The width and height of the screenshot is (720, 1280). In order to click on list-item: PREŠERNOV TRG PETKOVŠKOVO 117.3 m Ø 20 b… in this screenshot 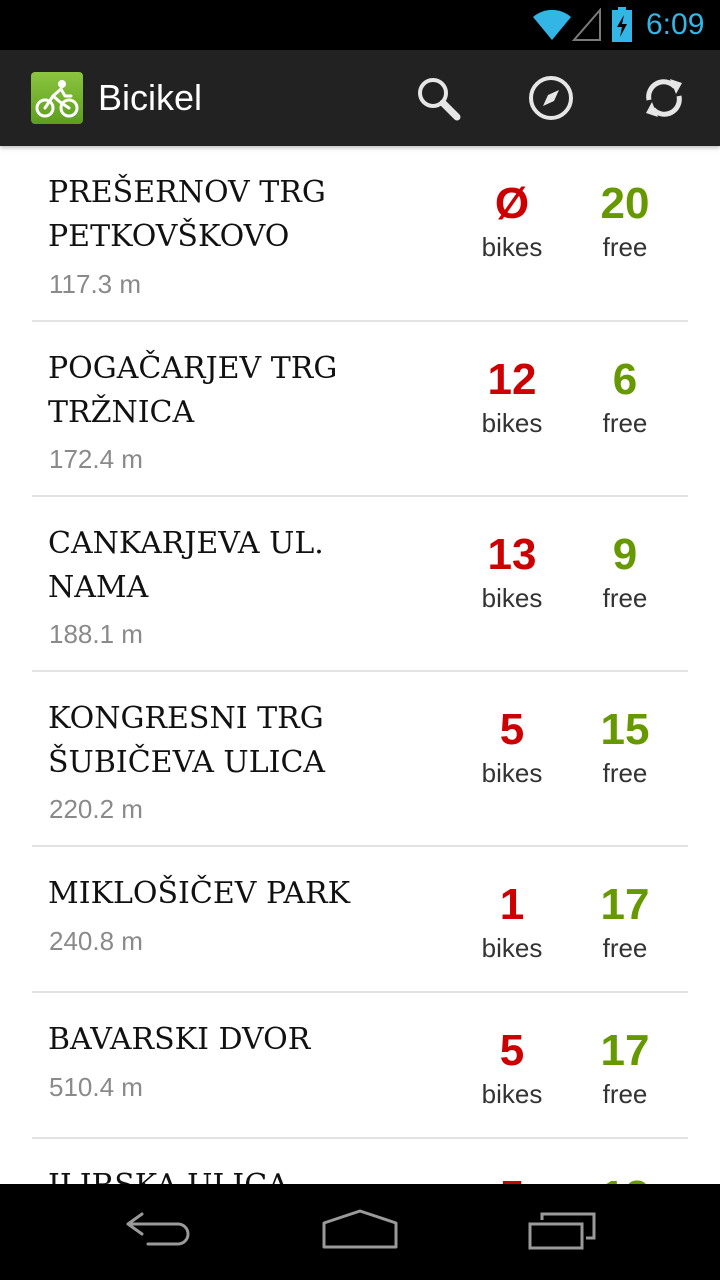, I will do `click(360, 234)`.